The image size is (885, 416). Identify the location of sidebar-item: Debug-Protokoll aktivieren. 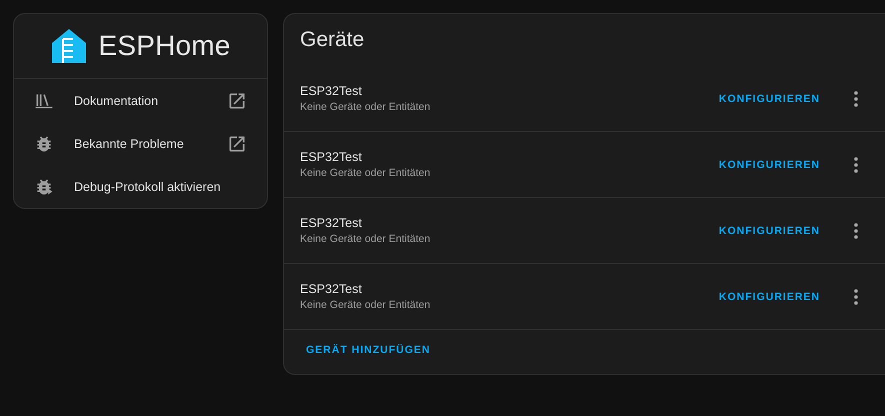
(140, 186).